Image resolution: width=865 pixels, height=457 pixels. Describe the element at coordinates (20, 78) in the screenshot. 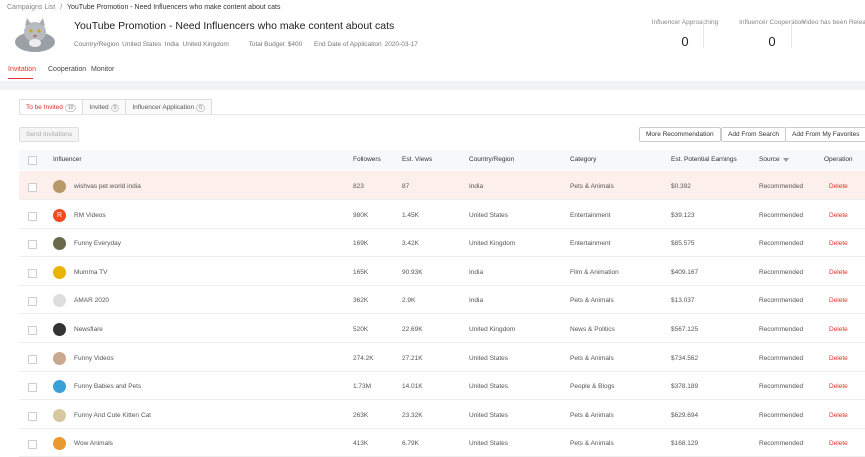

I see `active-tab-underline` at that location.